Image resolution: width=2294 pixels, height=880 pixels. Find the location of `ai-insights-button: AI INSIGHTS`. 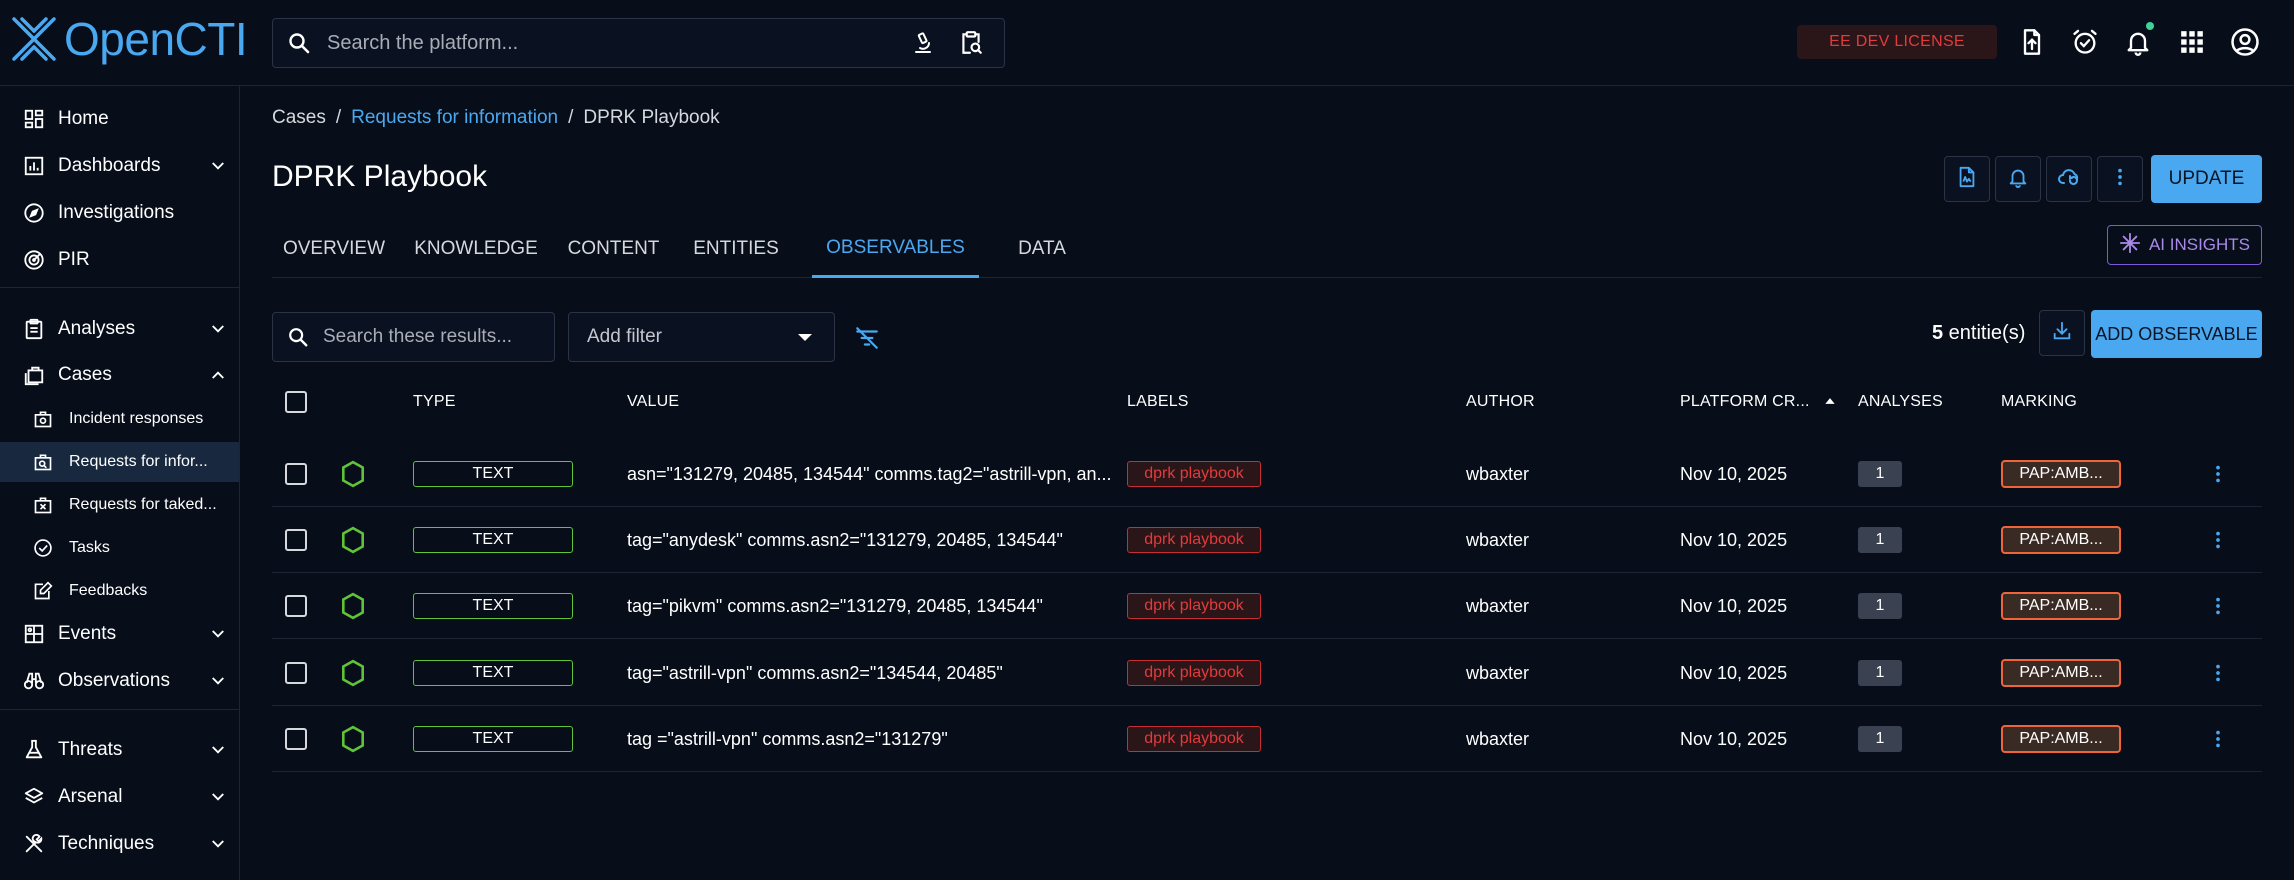

ai-insights-button: AI INSIGHTS is located at coordinates (2184, 245).